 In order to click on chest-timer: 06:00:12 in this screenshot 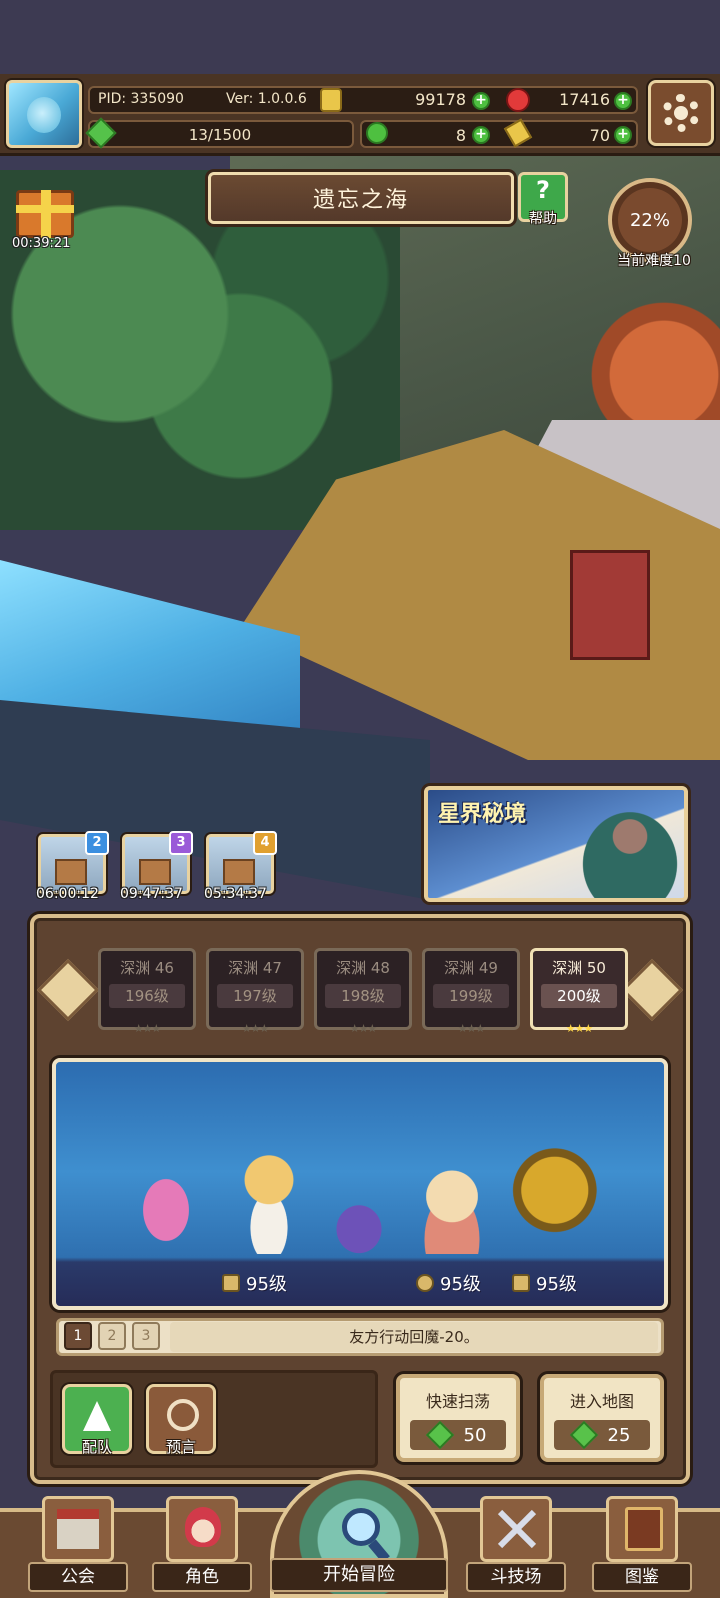, I will do `click(67, 894)`.